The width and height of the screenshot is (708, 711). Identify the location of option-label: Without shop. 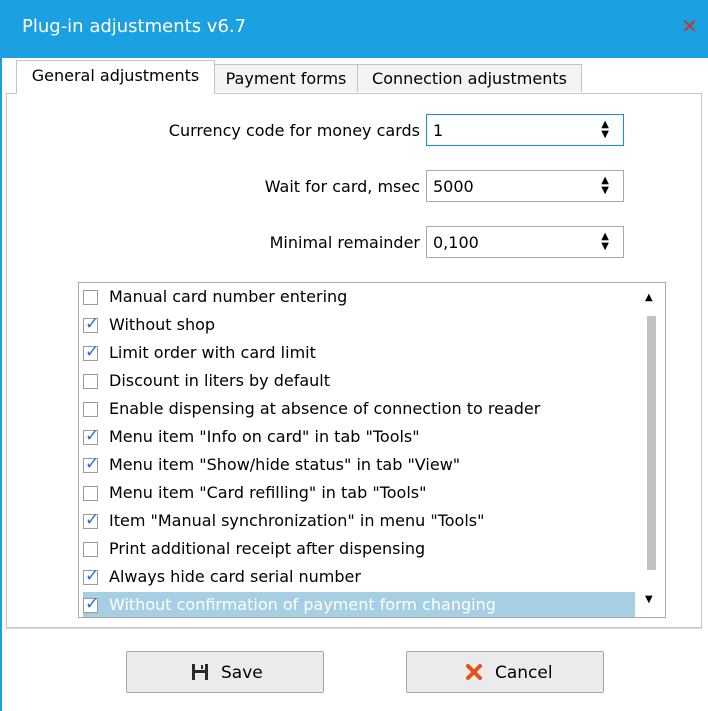
(162, 324).